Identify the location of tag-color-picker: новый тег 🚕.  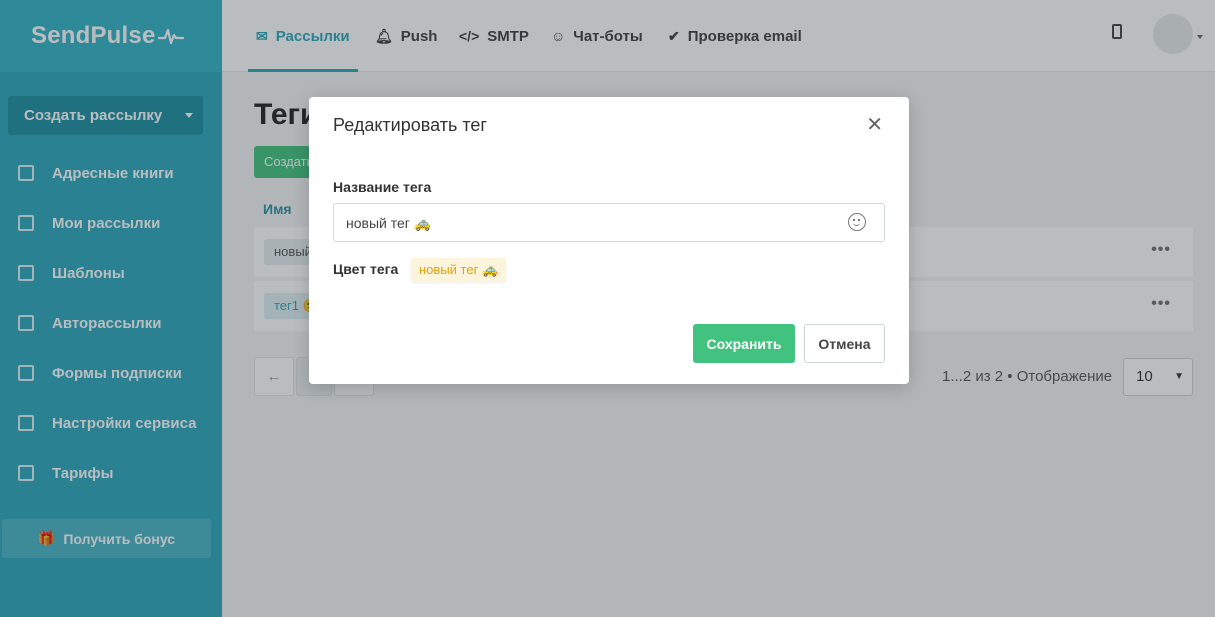
(459, 270).